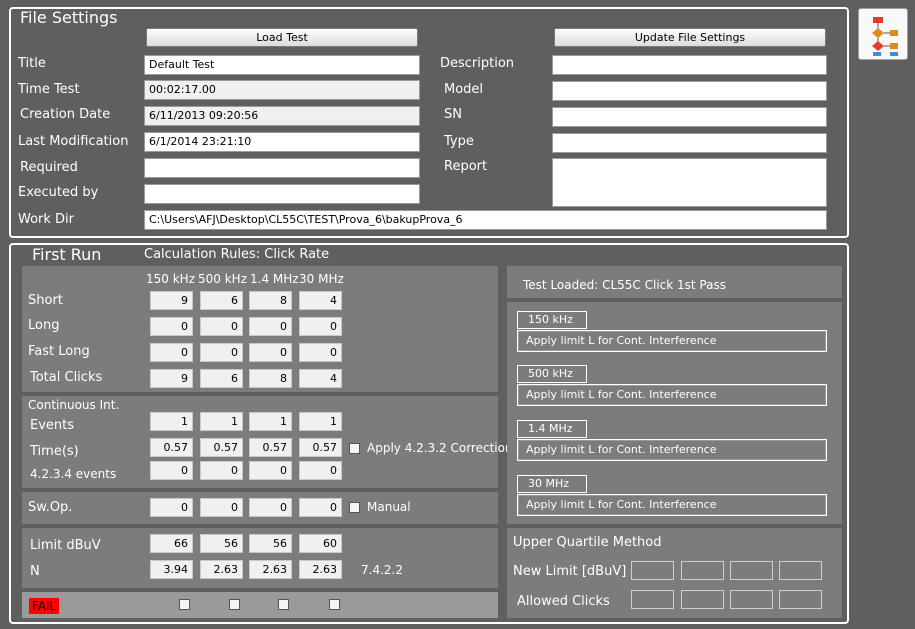 The height and width of the screenshot is (629, 915). Describe the element at coordinates (320, 326) in the screenshot. I see `long-30mhz: 0` at that location.